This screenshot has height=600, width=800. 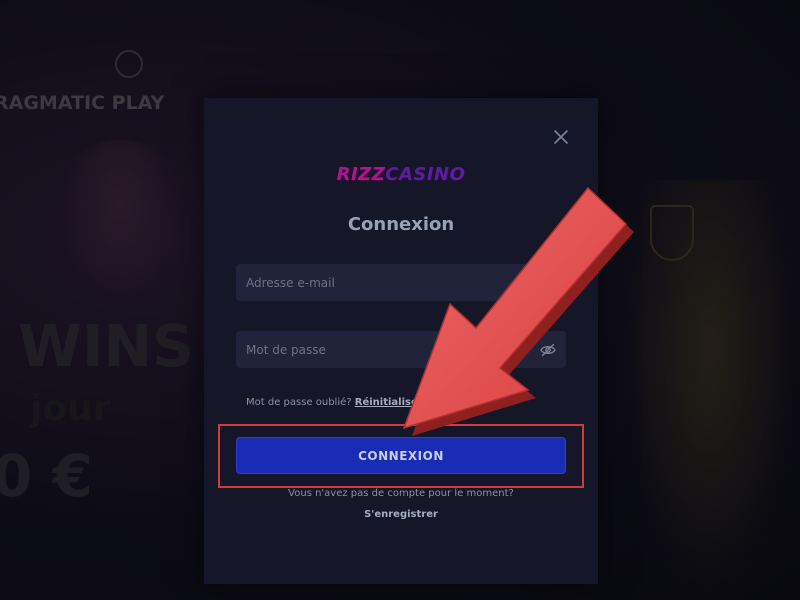 What do you see at coordinates (129, 64) in the screenshot?
I see `provider-logo-mark` at bounding box center [129, 64].